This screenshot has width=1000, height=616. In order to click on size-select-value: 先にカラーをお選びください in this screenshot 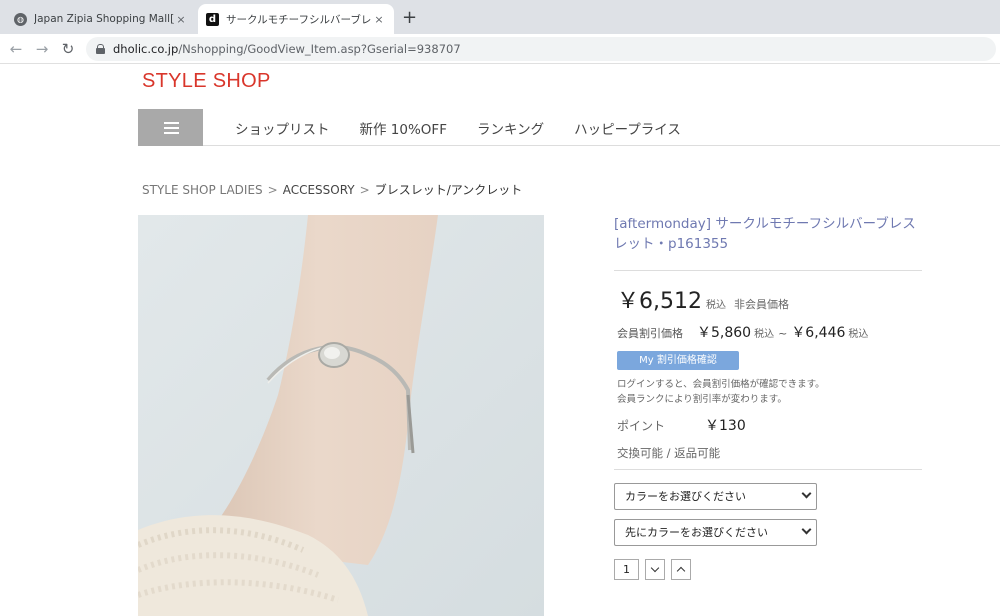, I will do `click(696, 532)`.